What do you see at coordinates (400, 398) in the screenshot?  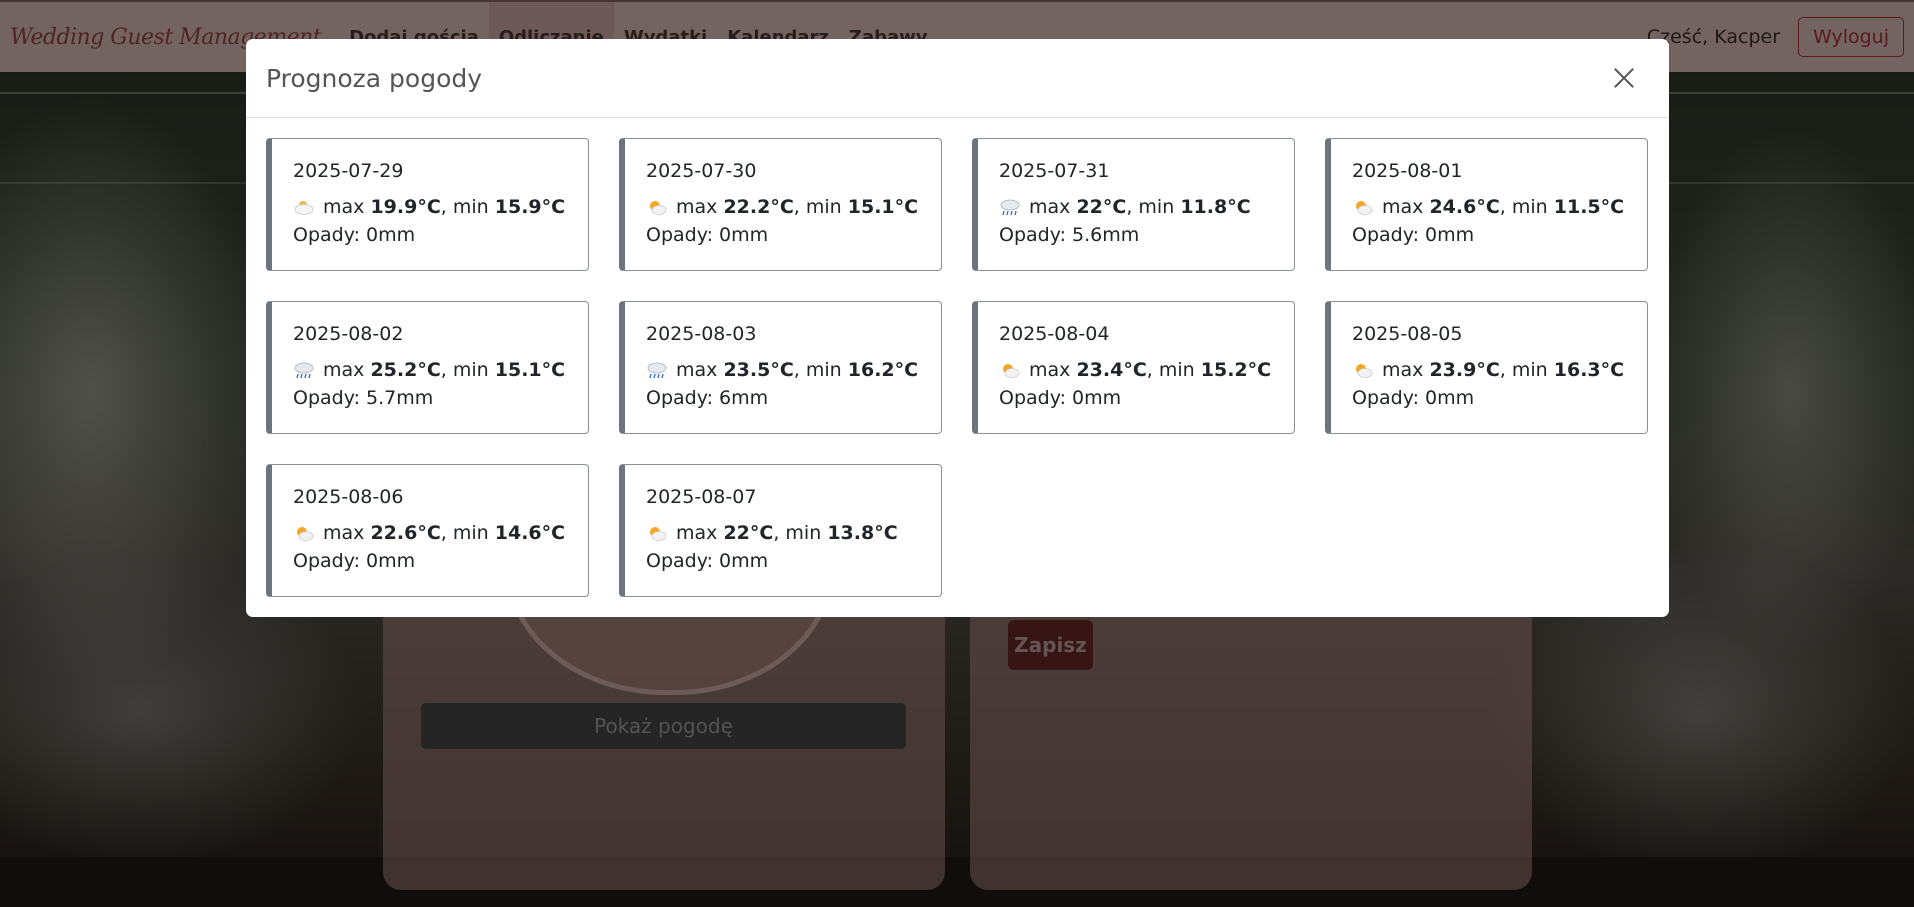 I see `rain-amount: 5.7mm` at bounding box center [400, 398].